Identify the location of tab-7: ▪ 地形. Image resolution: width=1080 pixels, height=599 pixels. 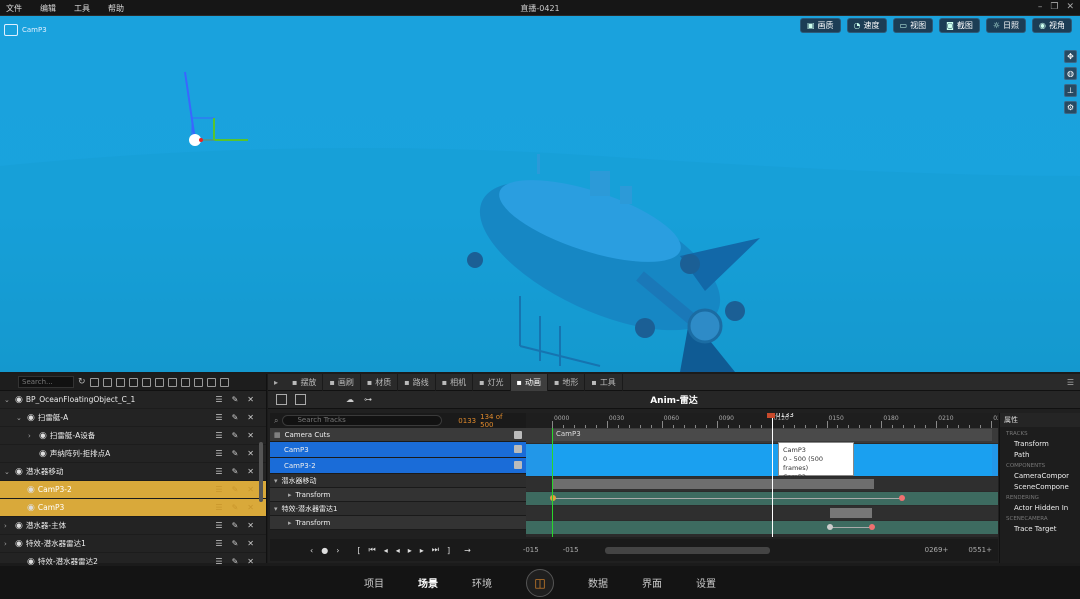
(567, 382).